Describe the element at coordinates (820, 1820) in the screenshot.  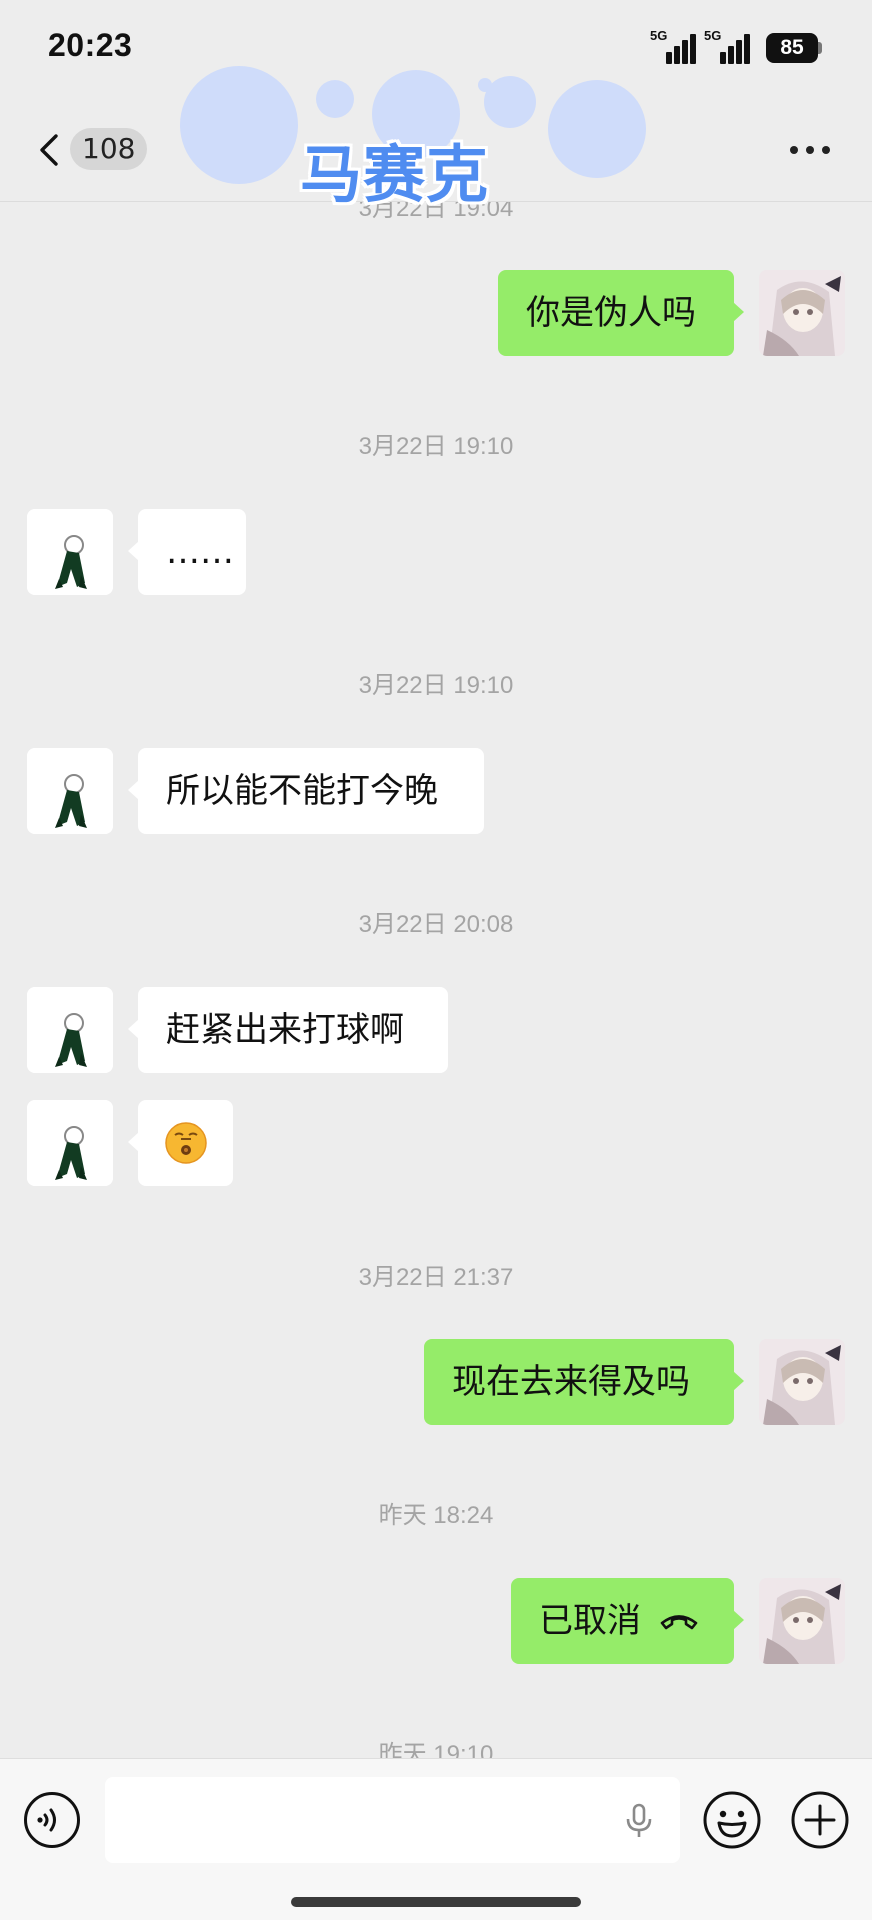
I see `more-functions-plus-icon` at that location.